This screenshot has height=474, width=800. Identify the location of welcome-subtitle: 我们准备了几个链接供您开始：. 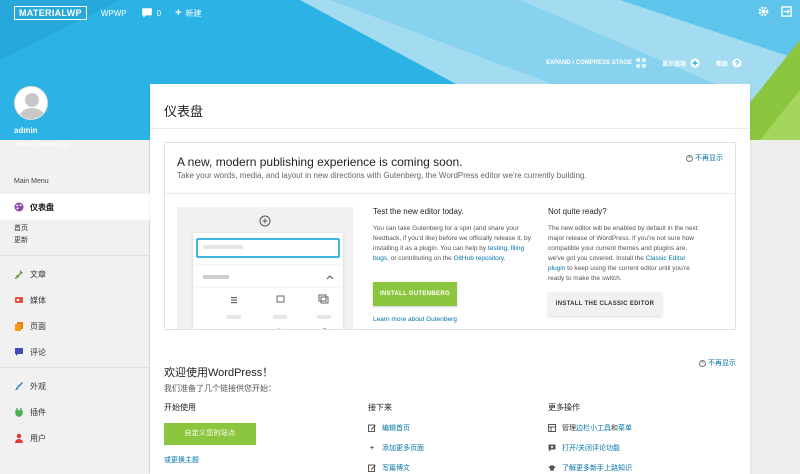
(220, 388).